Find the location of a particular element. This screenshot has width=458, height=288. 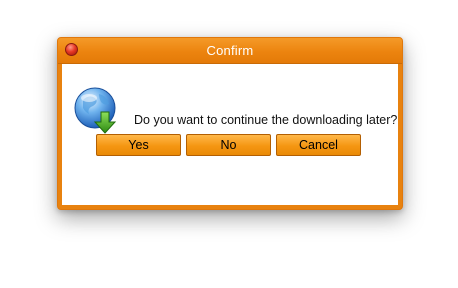

globe-download-icon is located at coordinates (95, 110).